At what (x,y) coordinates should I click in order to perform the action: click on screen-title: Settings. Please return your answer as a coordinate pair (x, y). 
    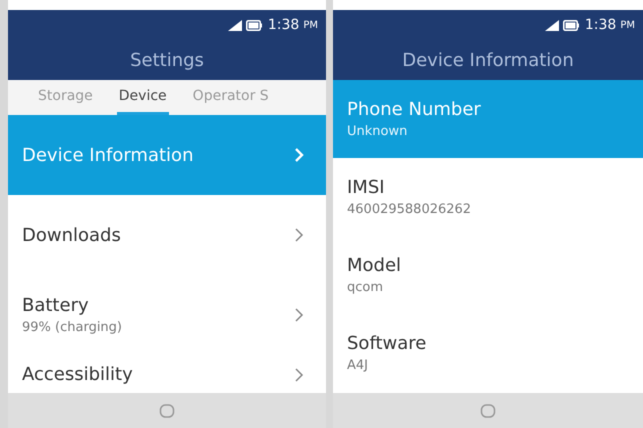
    Looking at the image, I should click on (167, 60).